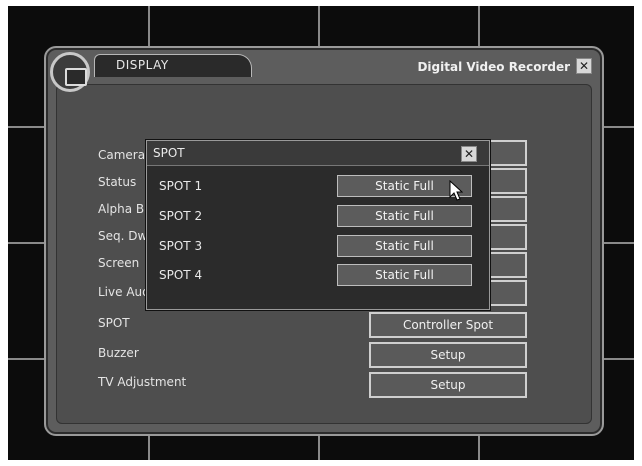 The height and width of the screenshot is (466, 642). I want to click on app-title: Digital Video Recorder, so click(493, 67).